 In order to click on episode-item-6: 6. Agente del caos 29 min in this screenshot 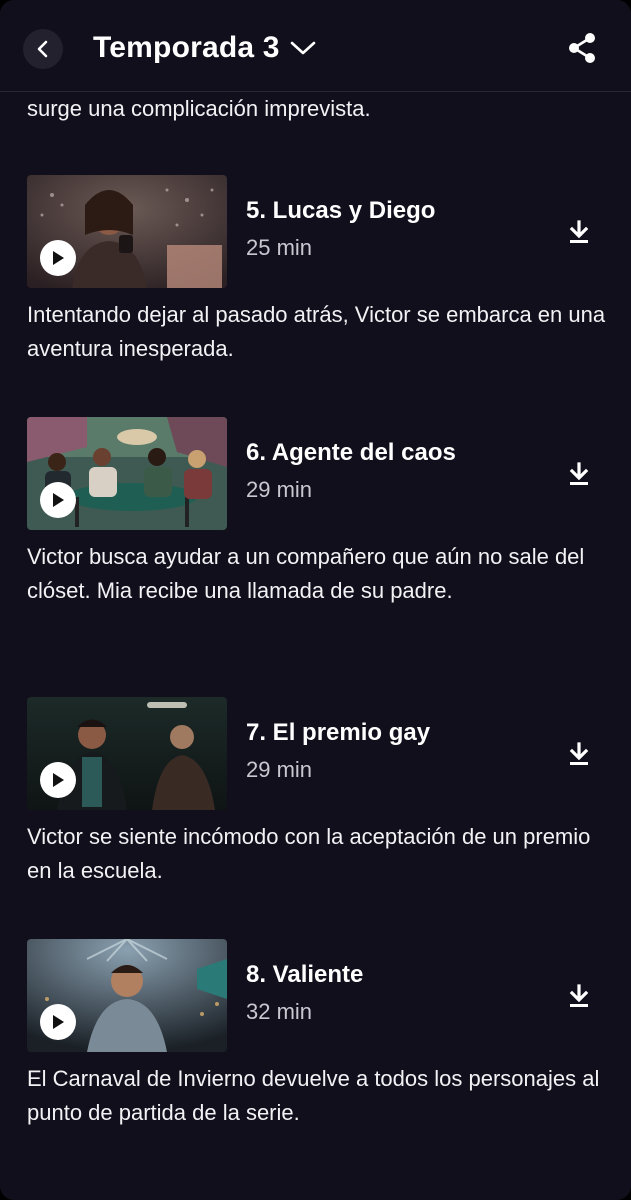, I will do `click(315, 474)`.